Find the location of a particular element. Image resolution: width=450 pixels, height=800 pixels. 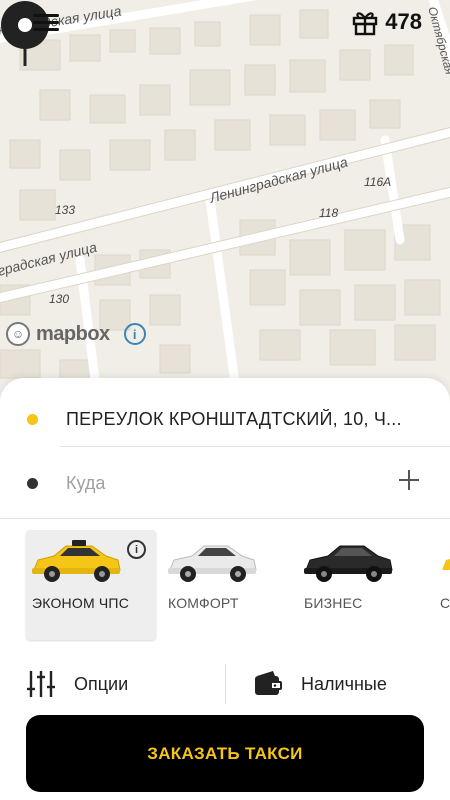

order-button-label: ЗАКАЗАТЬ ТАКСИ is located at coordinates (225, 753).